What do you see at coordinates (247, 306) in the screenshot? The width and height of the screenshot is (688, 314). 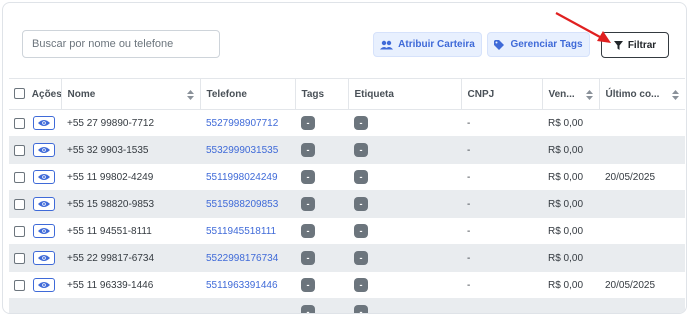 I see `contact-phone-cell` at bounding box center [247, 306].